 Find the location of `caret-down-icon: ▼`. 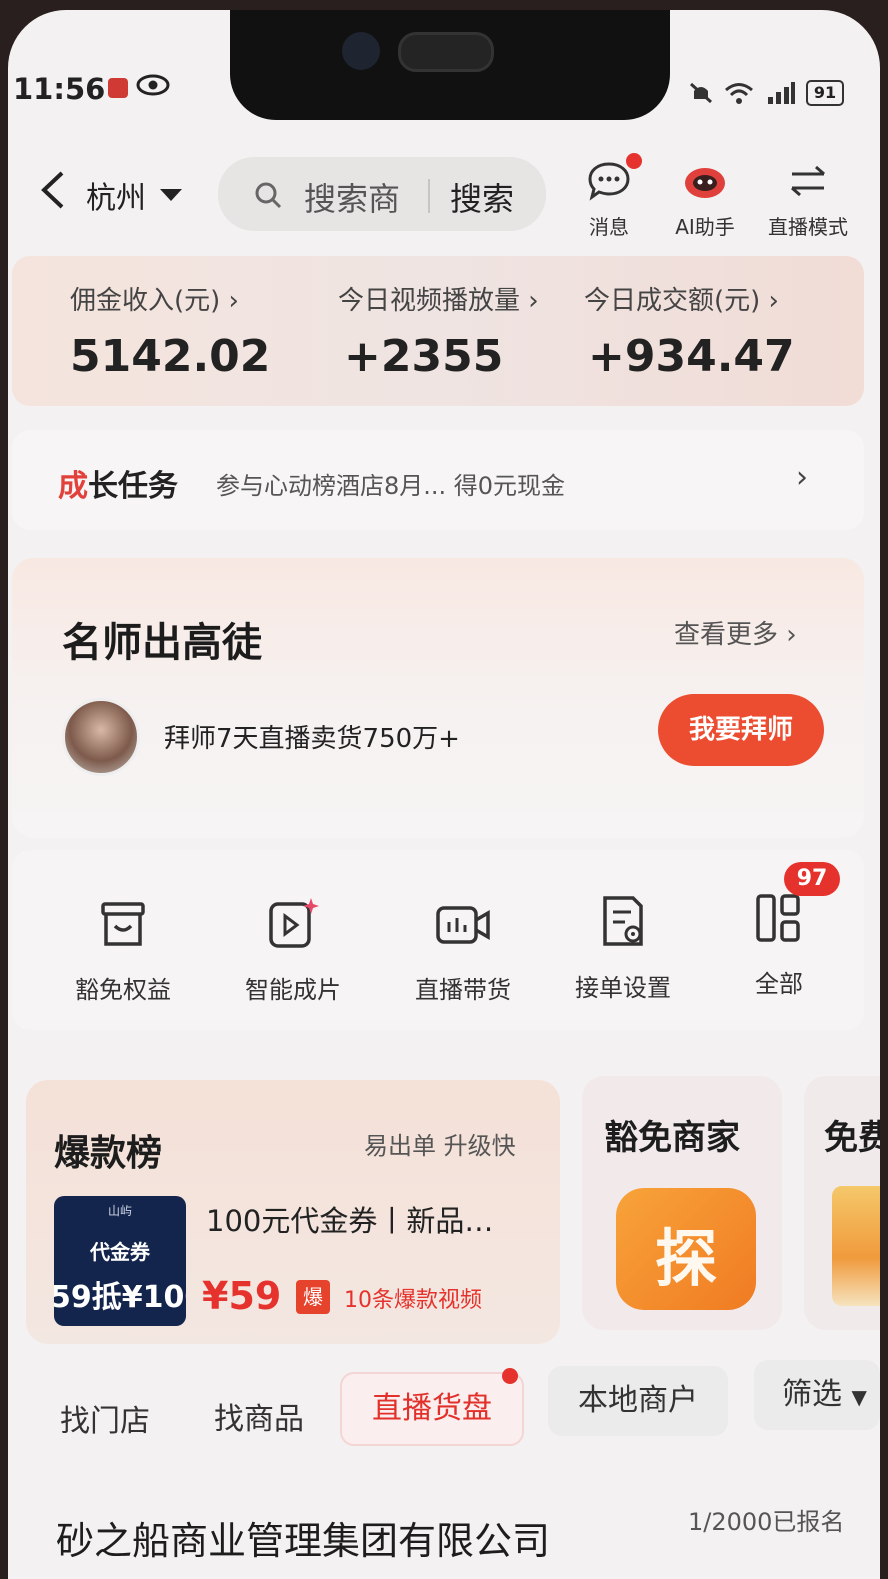

caret-down-icon: ▼ is located at coordinates (859, 1397).